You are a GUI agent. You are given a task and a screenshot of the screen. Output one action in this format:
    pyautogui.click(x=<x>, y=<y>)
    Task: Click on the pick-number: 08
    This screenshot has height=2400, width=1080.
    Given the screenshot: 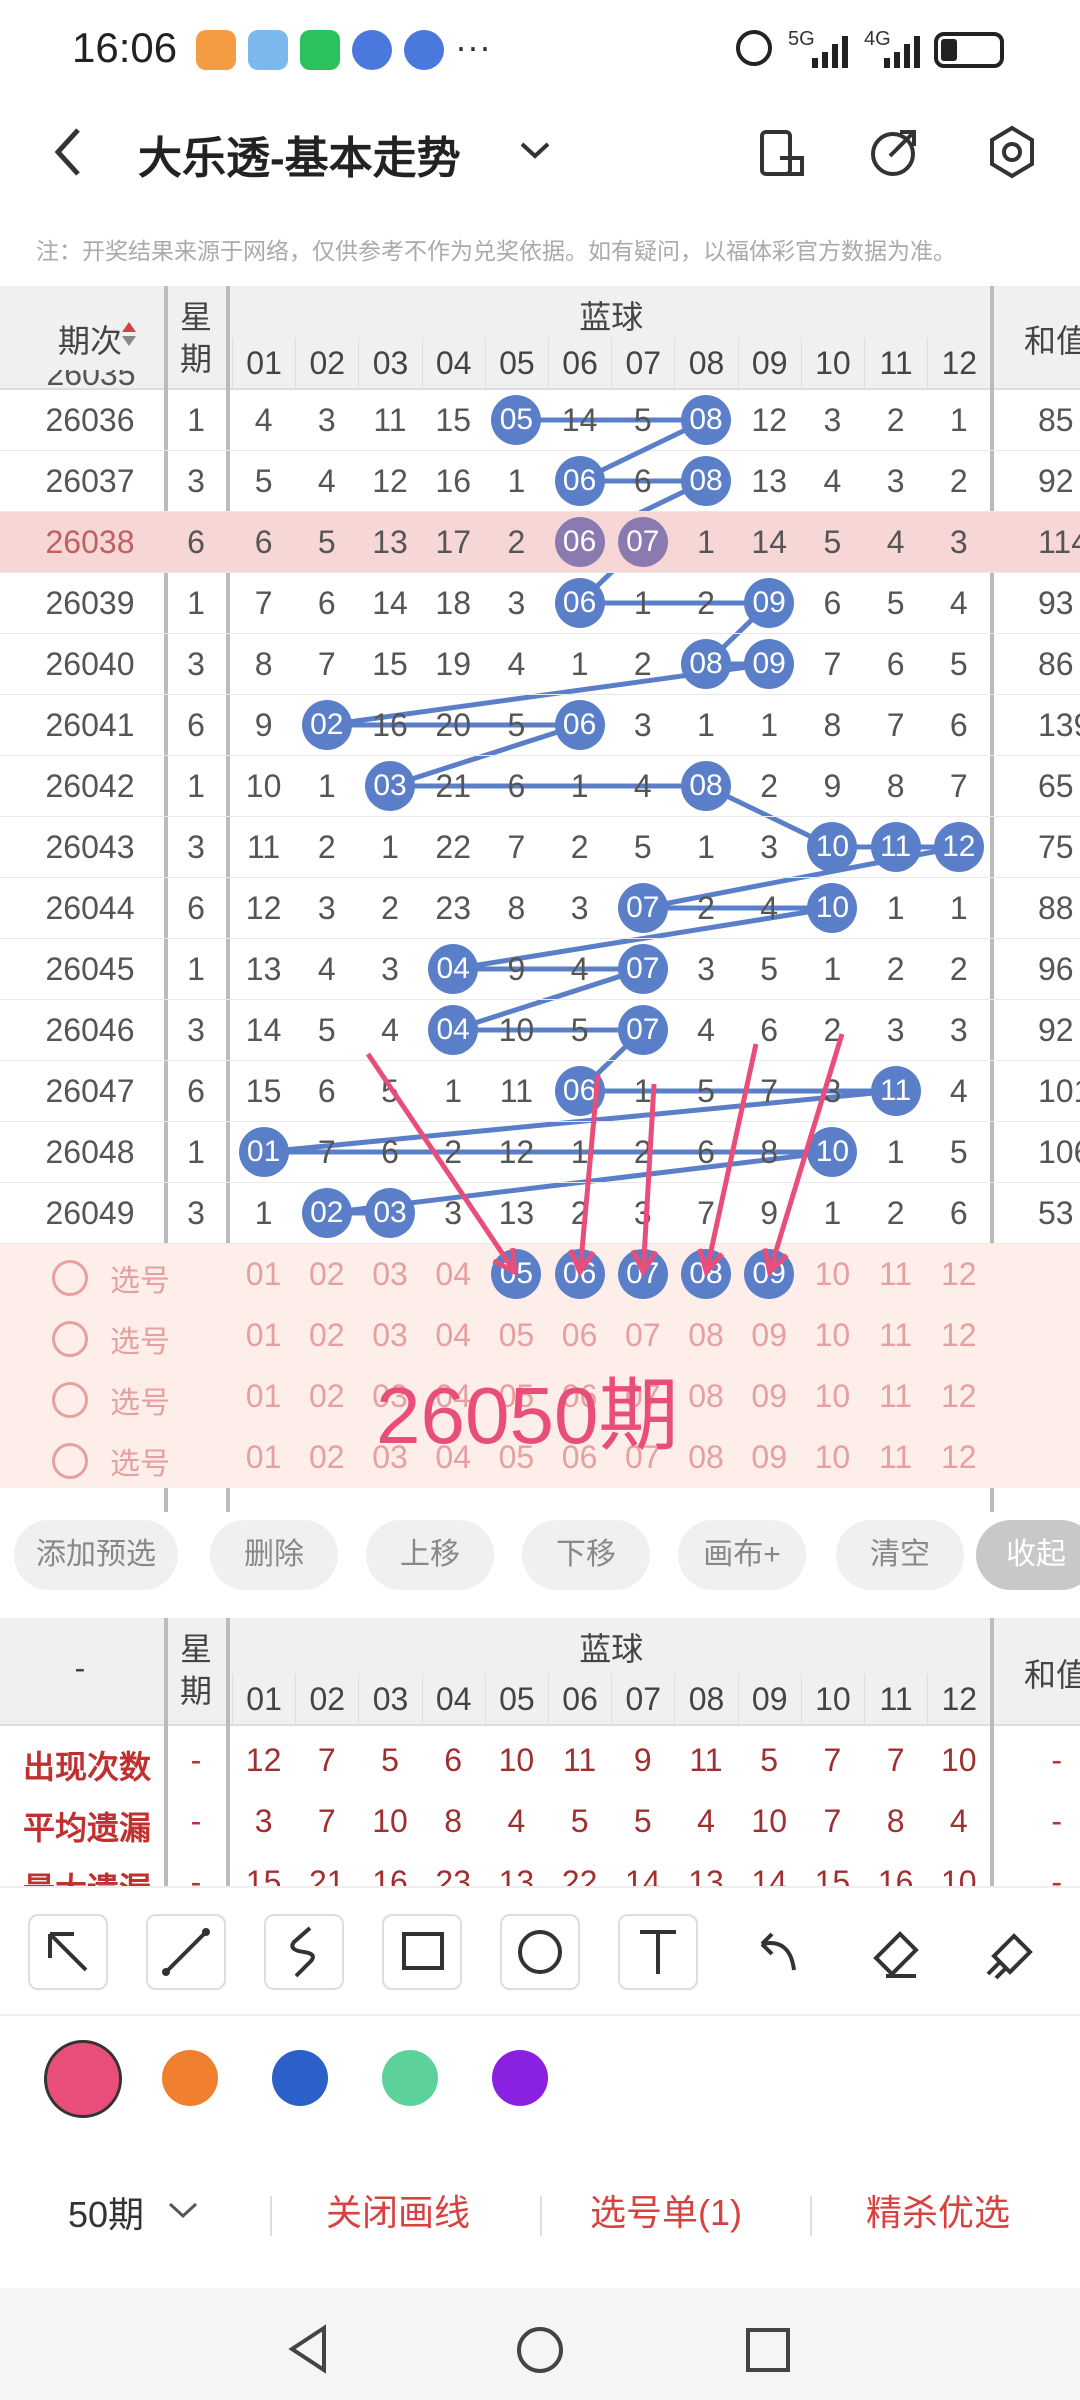 What is the action you would take?
    pyautogui.click(x=705, y=1457)
    